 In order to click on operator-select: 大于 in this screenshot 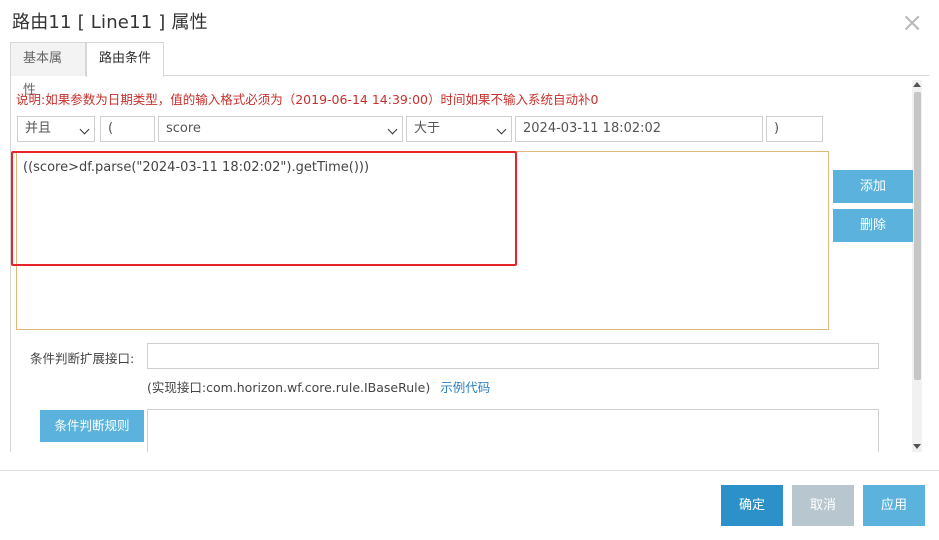, I will do `click(459, 129)`.